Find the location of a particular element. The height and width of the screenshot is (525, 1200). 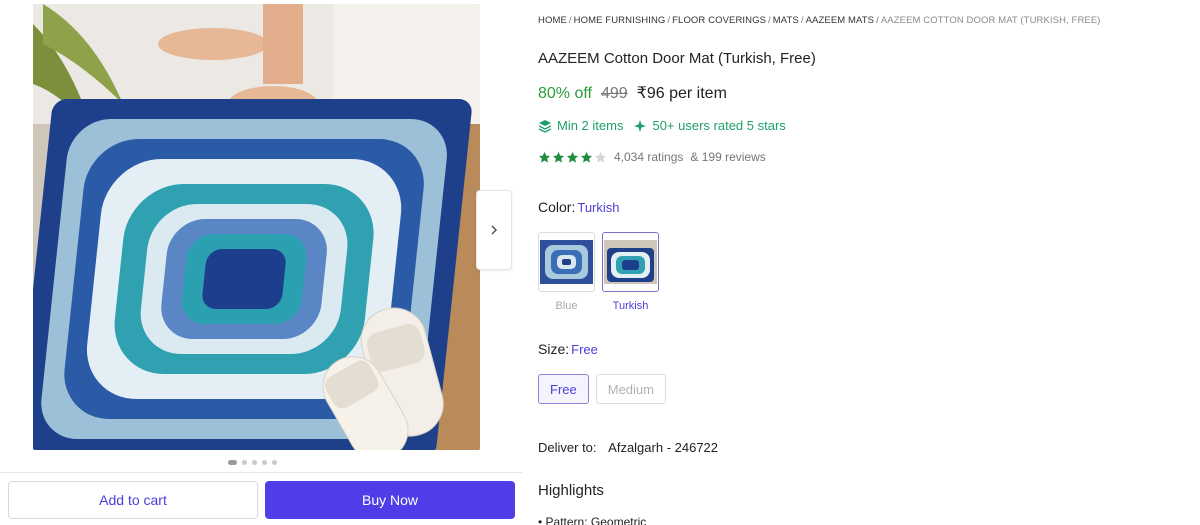

min-items-offer: Min 2 items is located at coordinates (580, 125).